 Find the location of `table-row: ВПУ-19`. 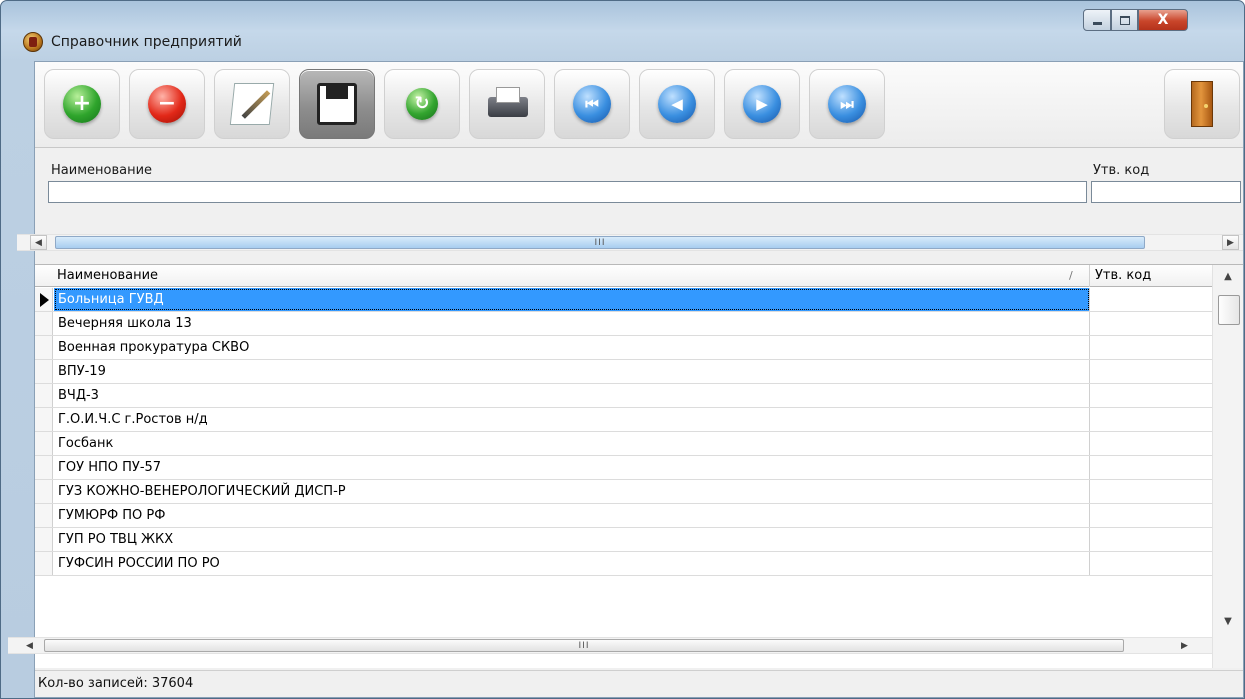

table-row: ВПУ-19 is located at coordinates (623, 372).